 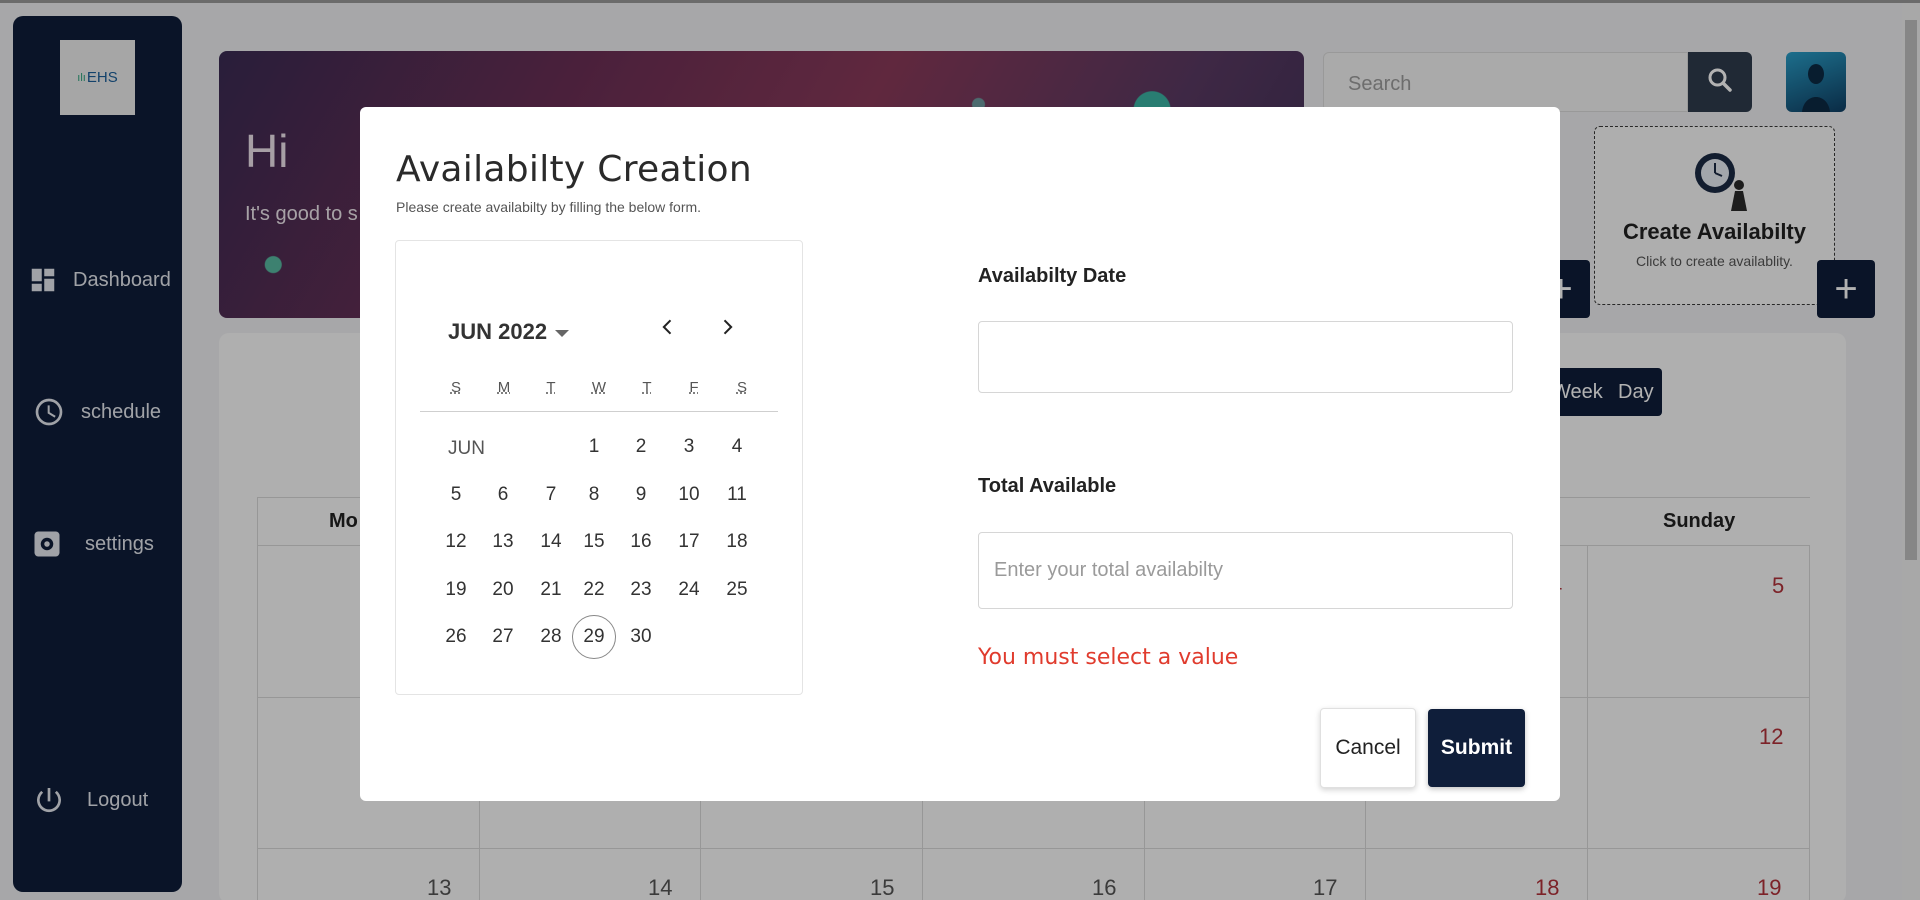 What do you see at coordinates (503, 637) in the screenshot?
I see `calendar-day: 27` at bounding box center [503, 637].